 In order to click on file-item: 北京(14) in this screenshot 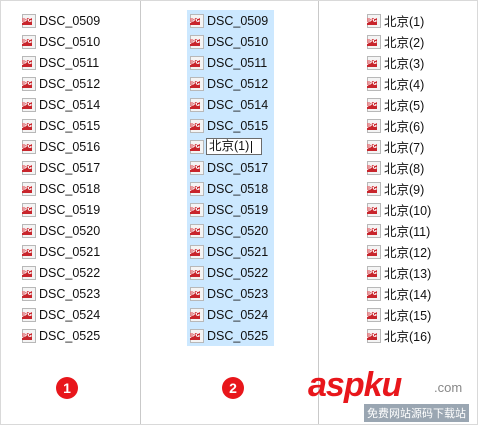, I will do `click(399, 293)`.